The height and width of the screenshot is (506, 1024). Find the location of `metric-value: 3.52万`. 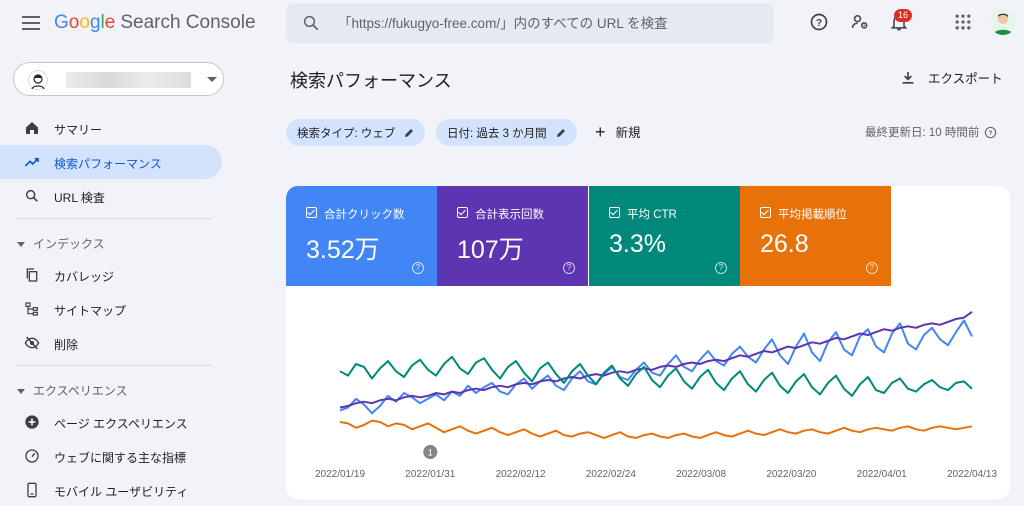

metric-value: 3.52万 is located at coordinates (343, 250).